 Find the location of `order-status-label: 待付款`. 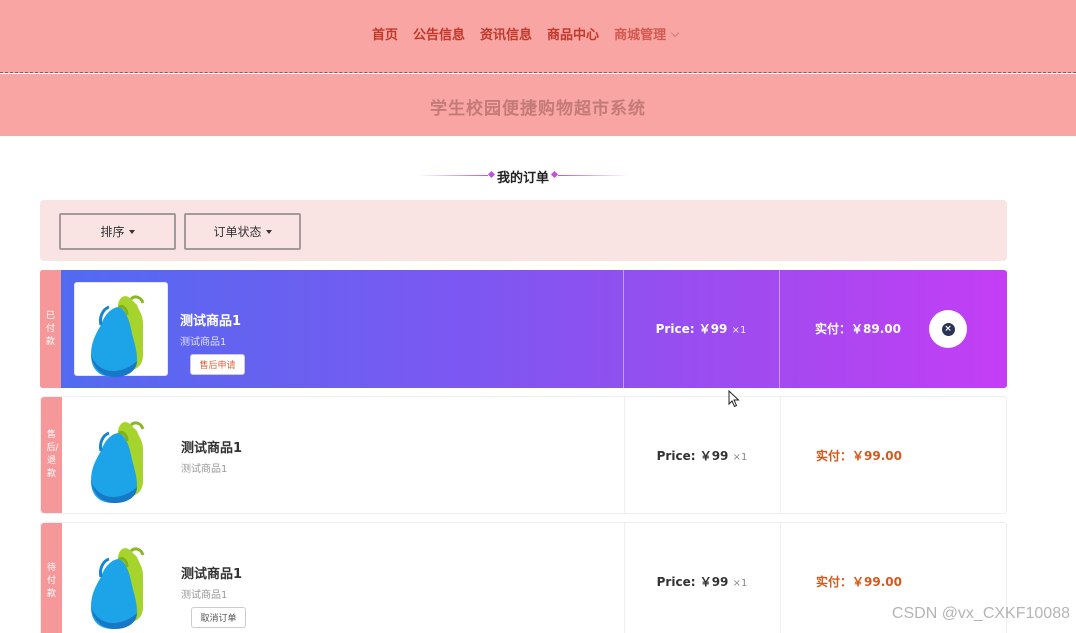

order-status-label: 待付款 is located at coordinates (51, 580).